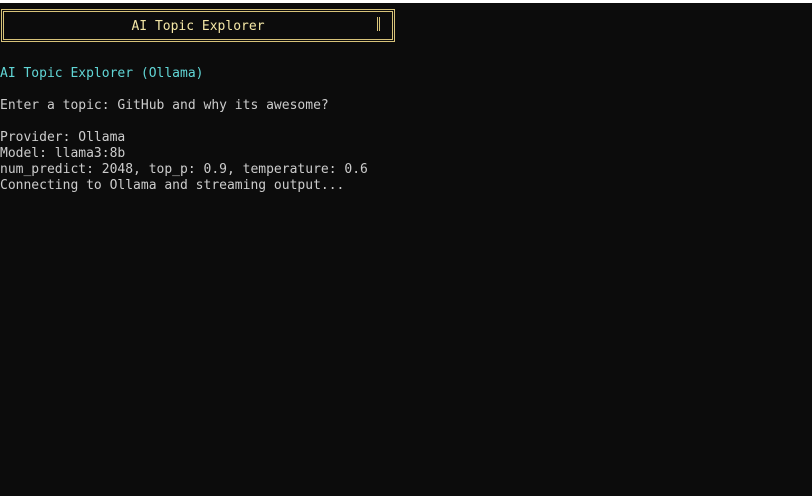 Image resolution: width=812 pixels, height=496 pixels. I want to click on banner-title: AI Topic Explorer, so click(198, 26).